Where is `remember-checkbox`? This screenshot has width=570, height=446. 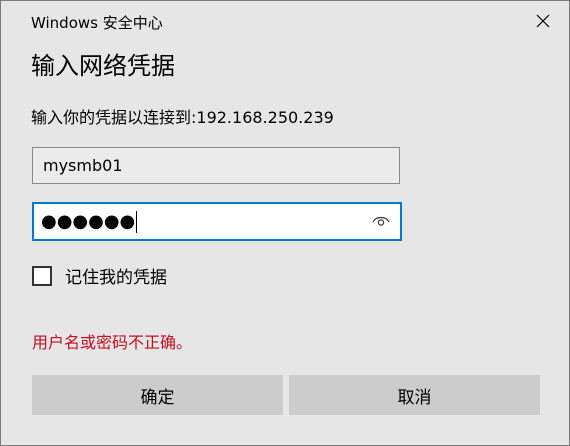 remember-checkbox is located at coordinates (42, 275).